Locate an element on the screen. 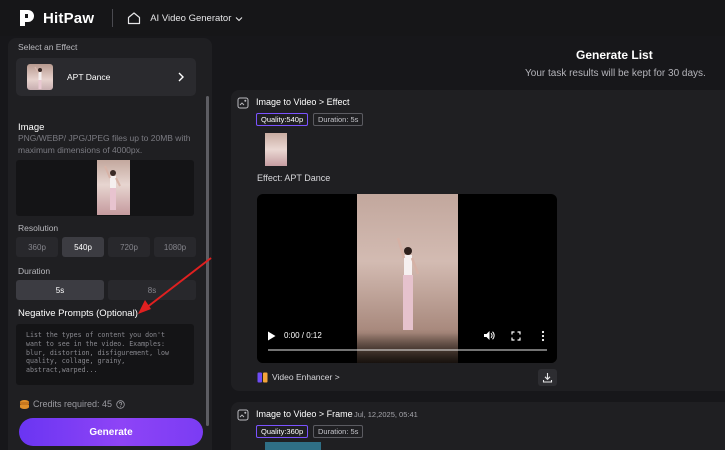 Image resolution: width=725 pixels, height=450 pixels. generate-button: Generate is located at coordinates (111, 432).